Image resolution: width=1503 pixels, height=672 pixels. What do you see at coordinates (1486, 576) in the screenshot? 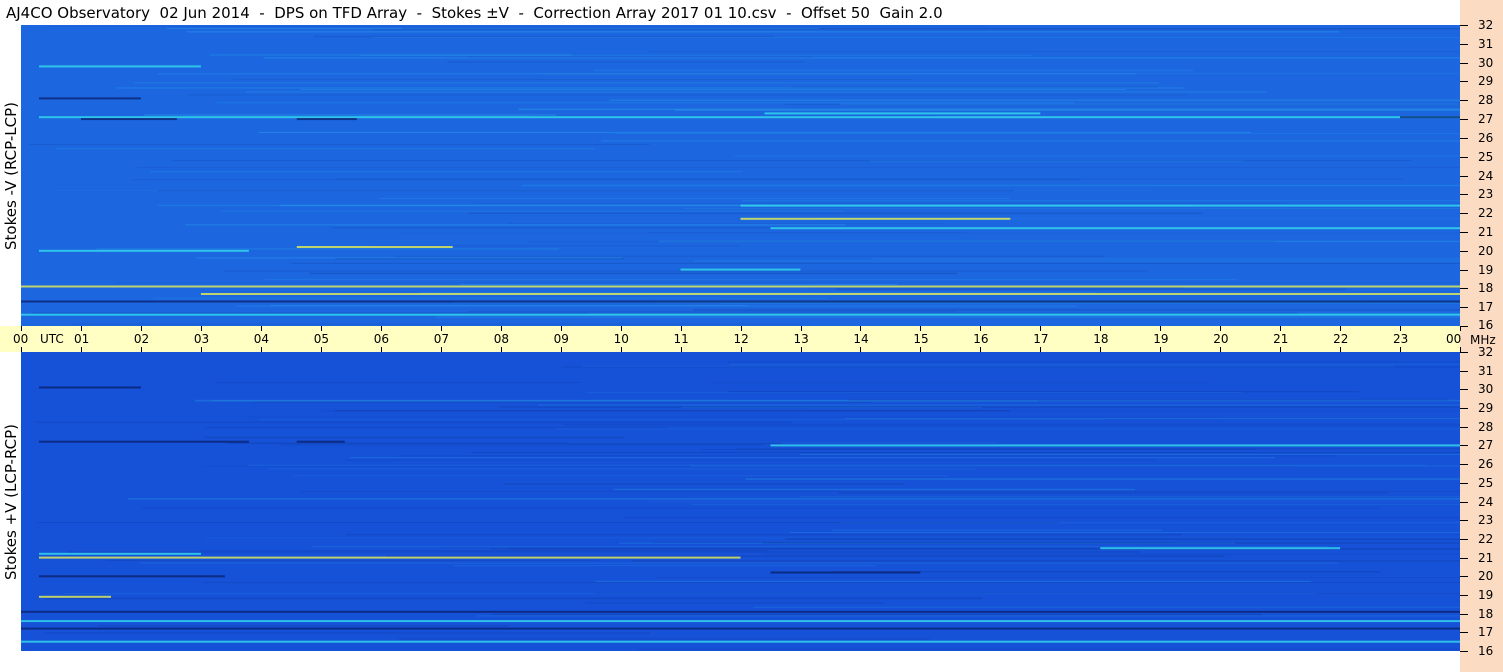
I see `frequency-tick-label: 20` at bounding box center [1486, 576].